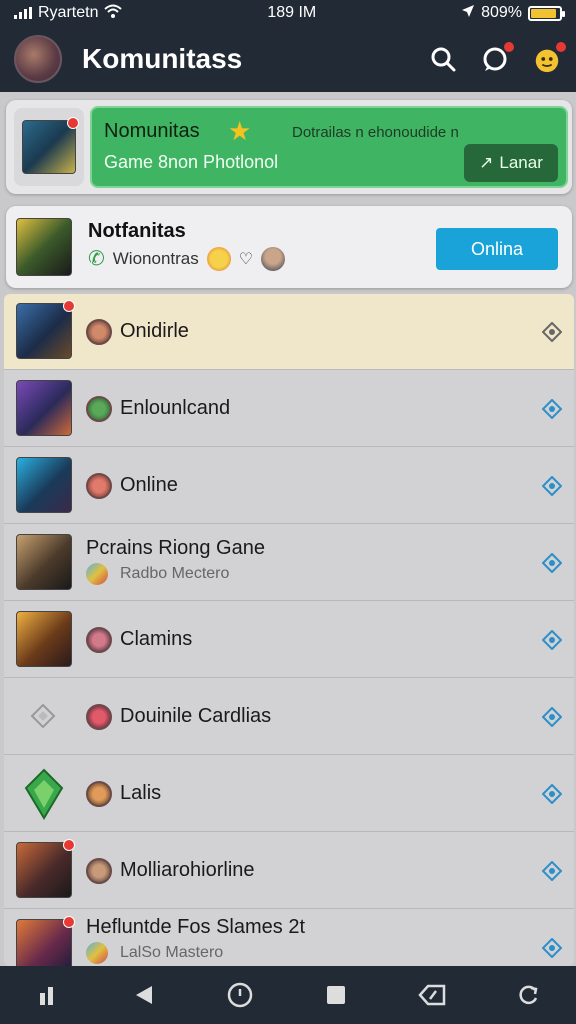 The width and height of the screenshot is (576, 1024). I want to click on nav-home-button, so click(240, 995).